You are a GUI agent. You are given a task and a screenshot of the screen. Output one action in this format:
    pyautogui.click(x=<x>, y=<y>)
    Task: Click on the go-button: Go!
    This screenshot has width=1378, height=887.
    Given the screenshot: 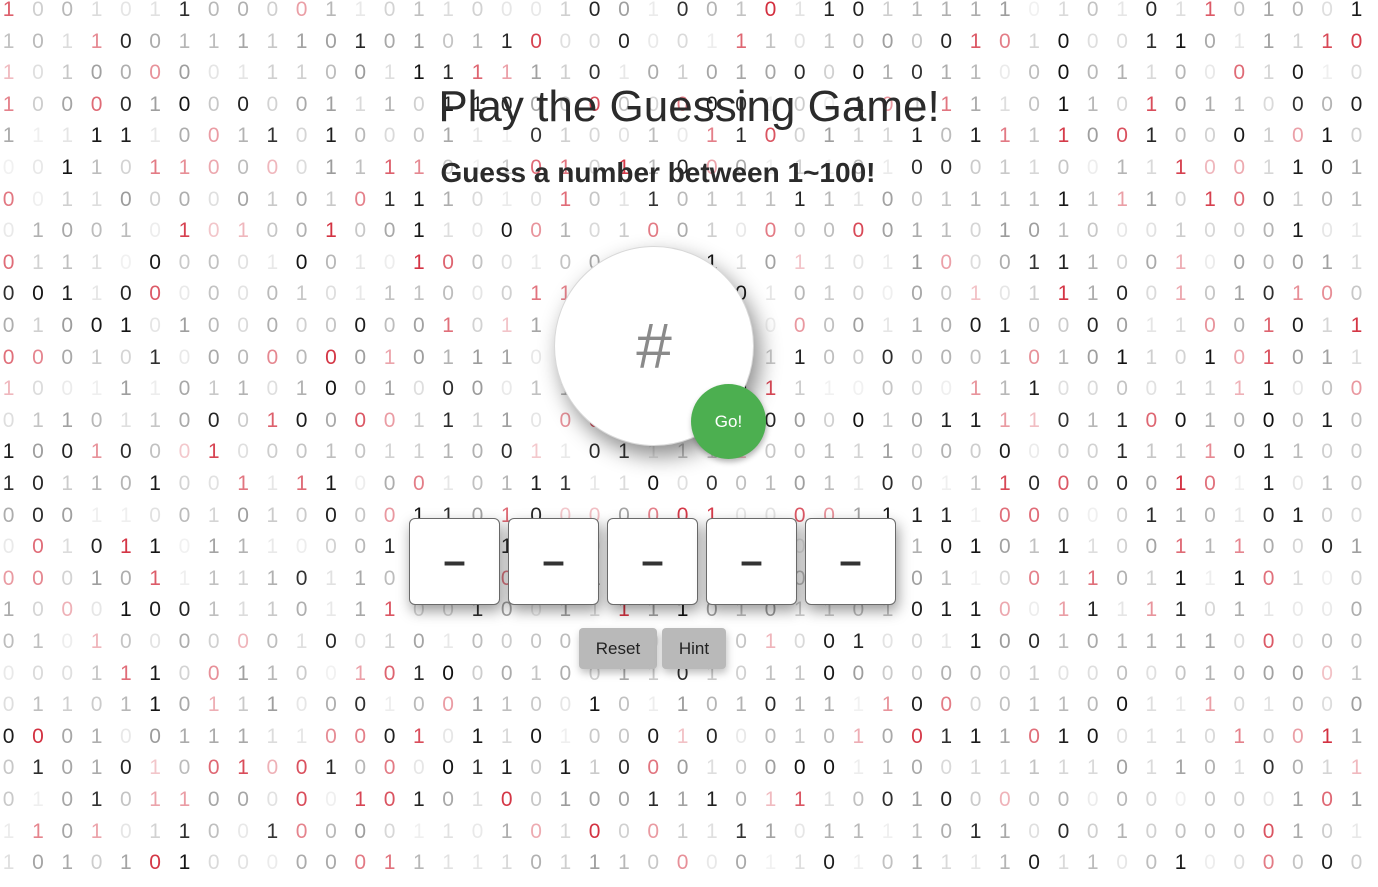 What is the action you would take?
    pyautogui.click(x=728, y=421)
    